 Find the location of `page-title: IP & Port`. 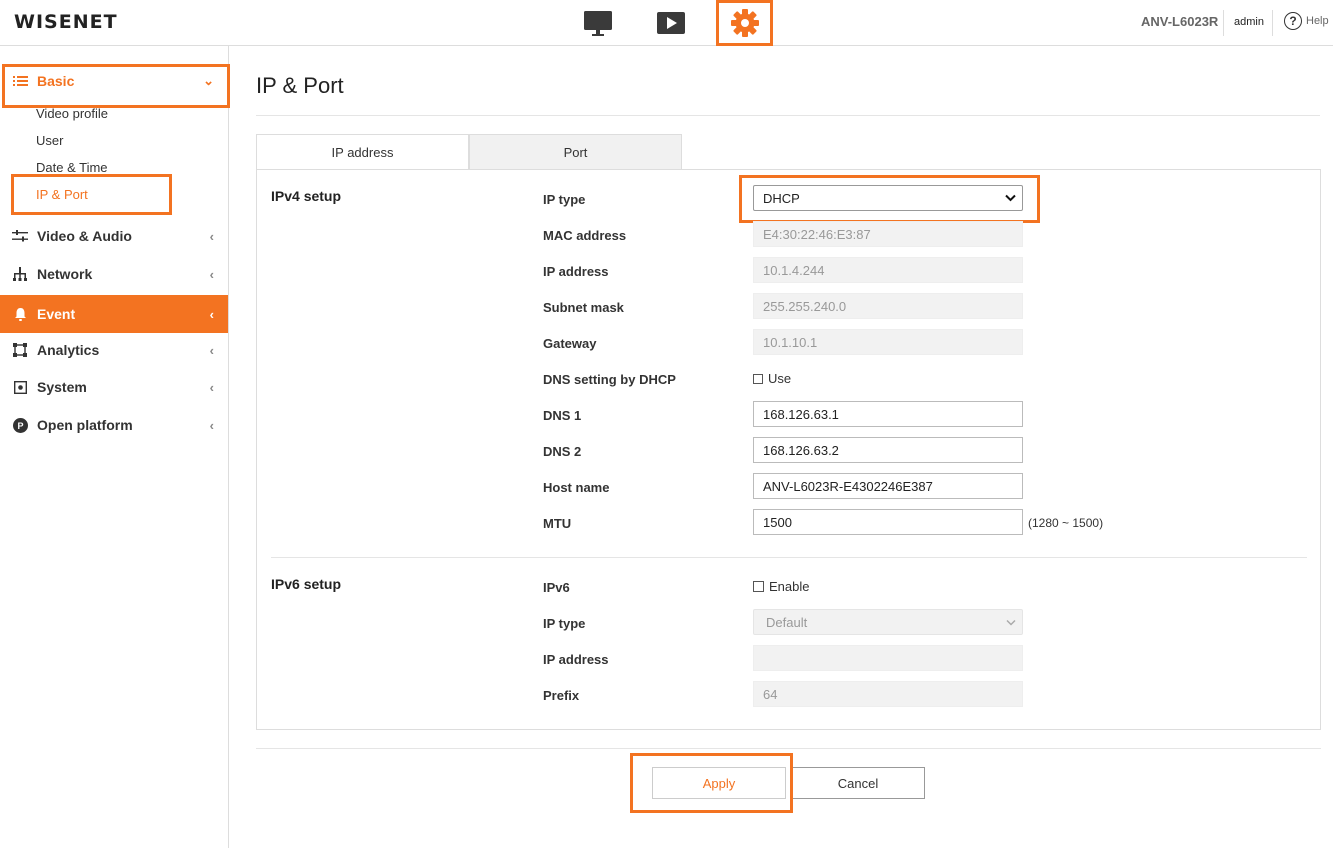

page-title: IP & Port is located at coordinates (300, 85).